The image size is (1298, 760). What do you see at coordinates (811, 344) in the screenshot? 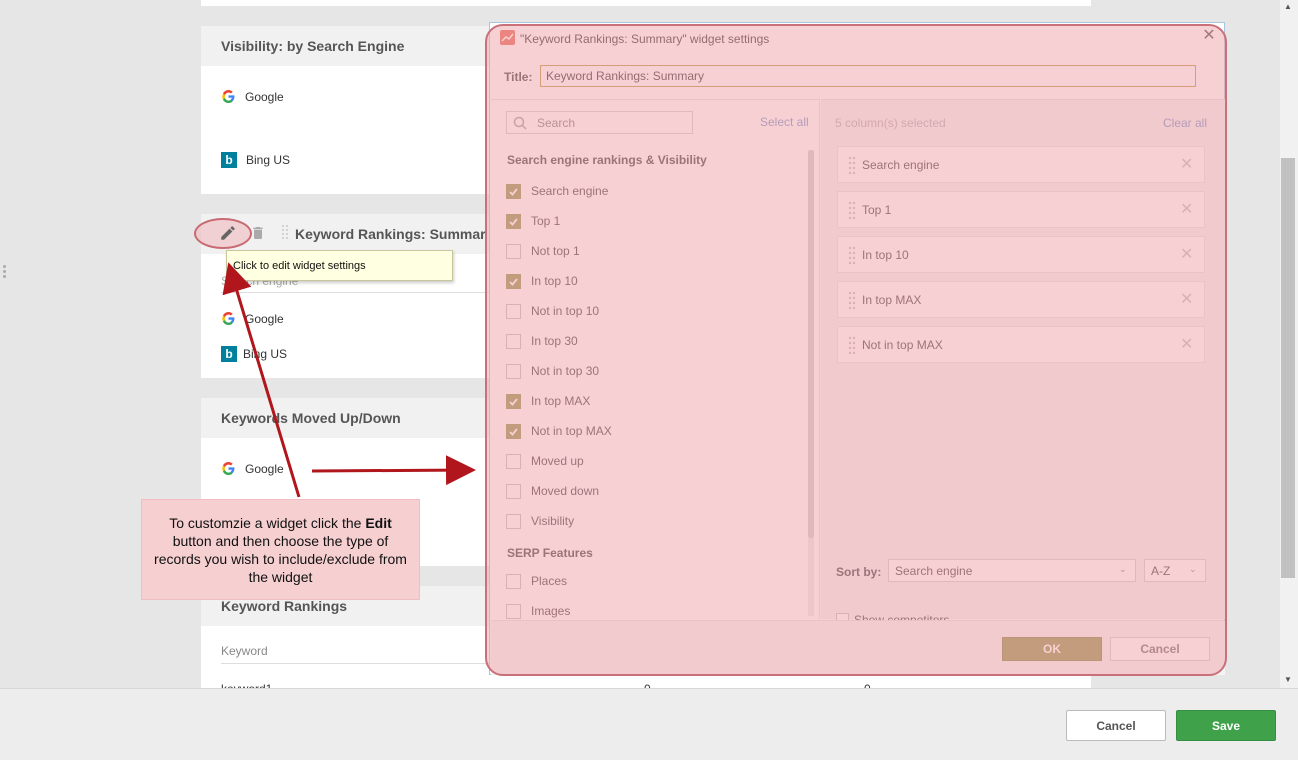
I see `list-scroll-thumb` at bounding box center [811, 344].